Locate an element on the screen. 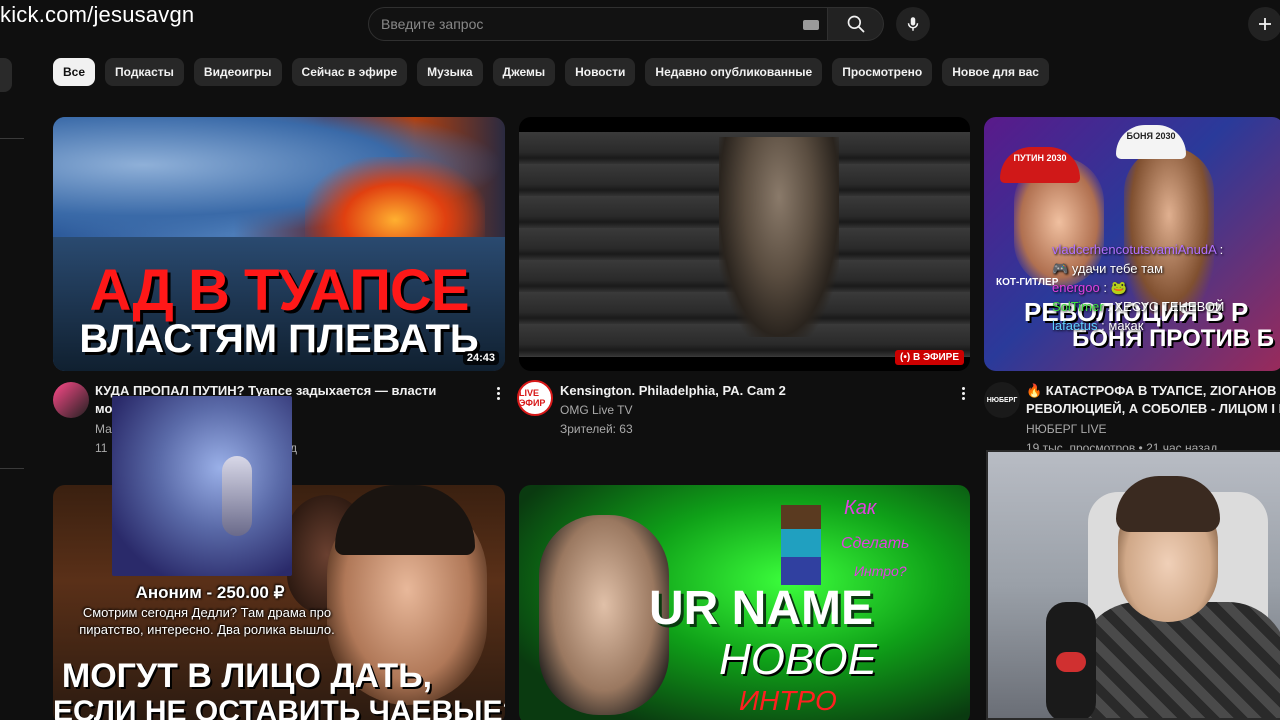  thumbnail-text: БОНЯ 2030 is located at coordinates (1151, 142).